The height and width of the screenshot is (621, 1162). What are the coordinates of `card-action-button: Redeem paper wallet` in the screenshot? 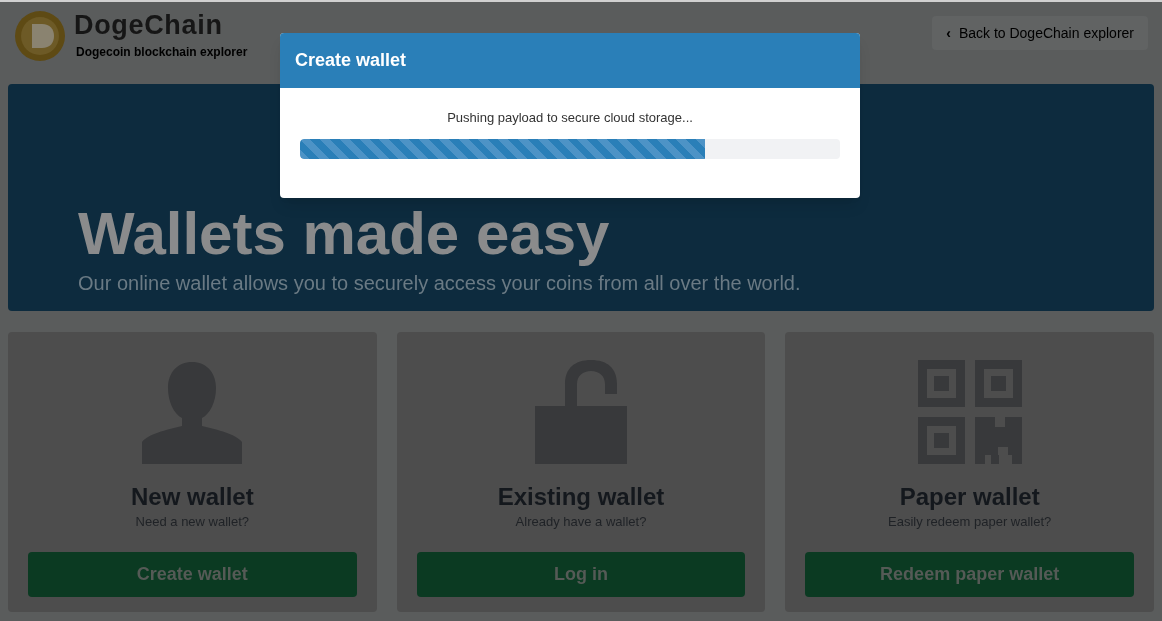 It's located at (969, 574).